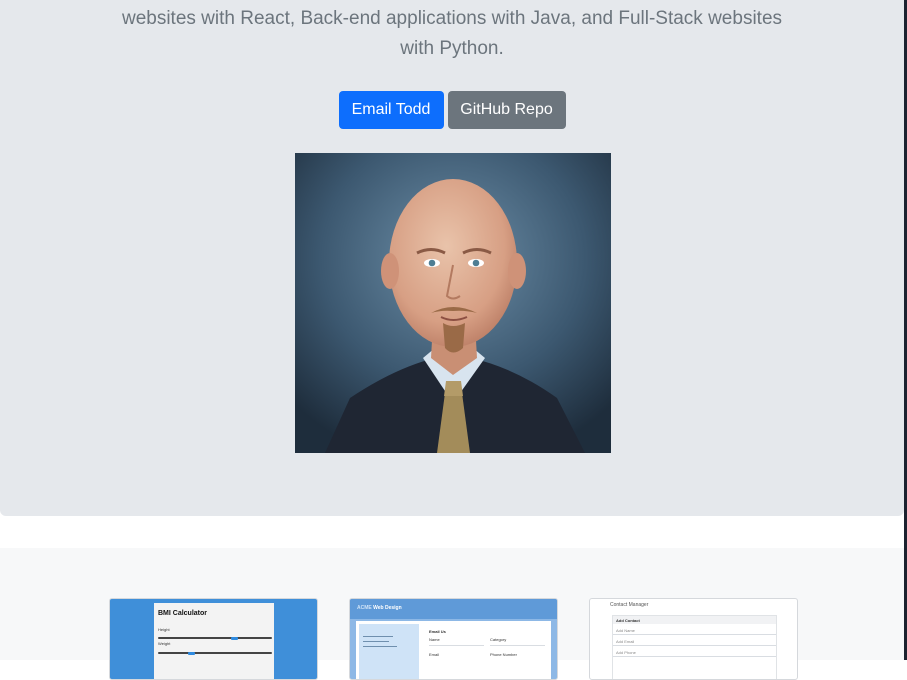  I want to click on email-todd-button: Email Todd, so click(391, 110).